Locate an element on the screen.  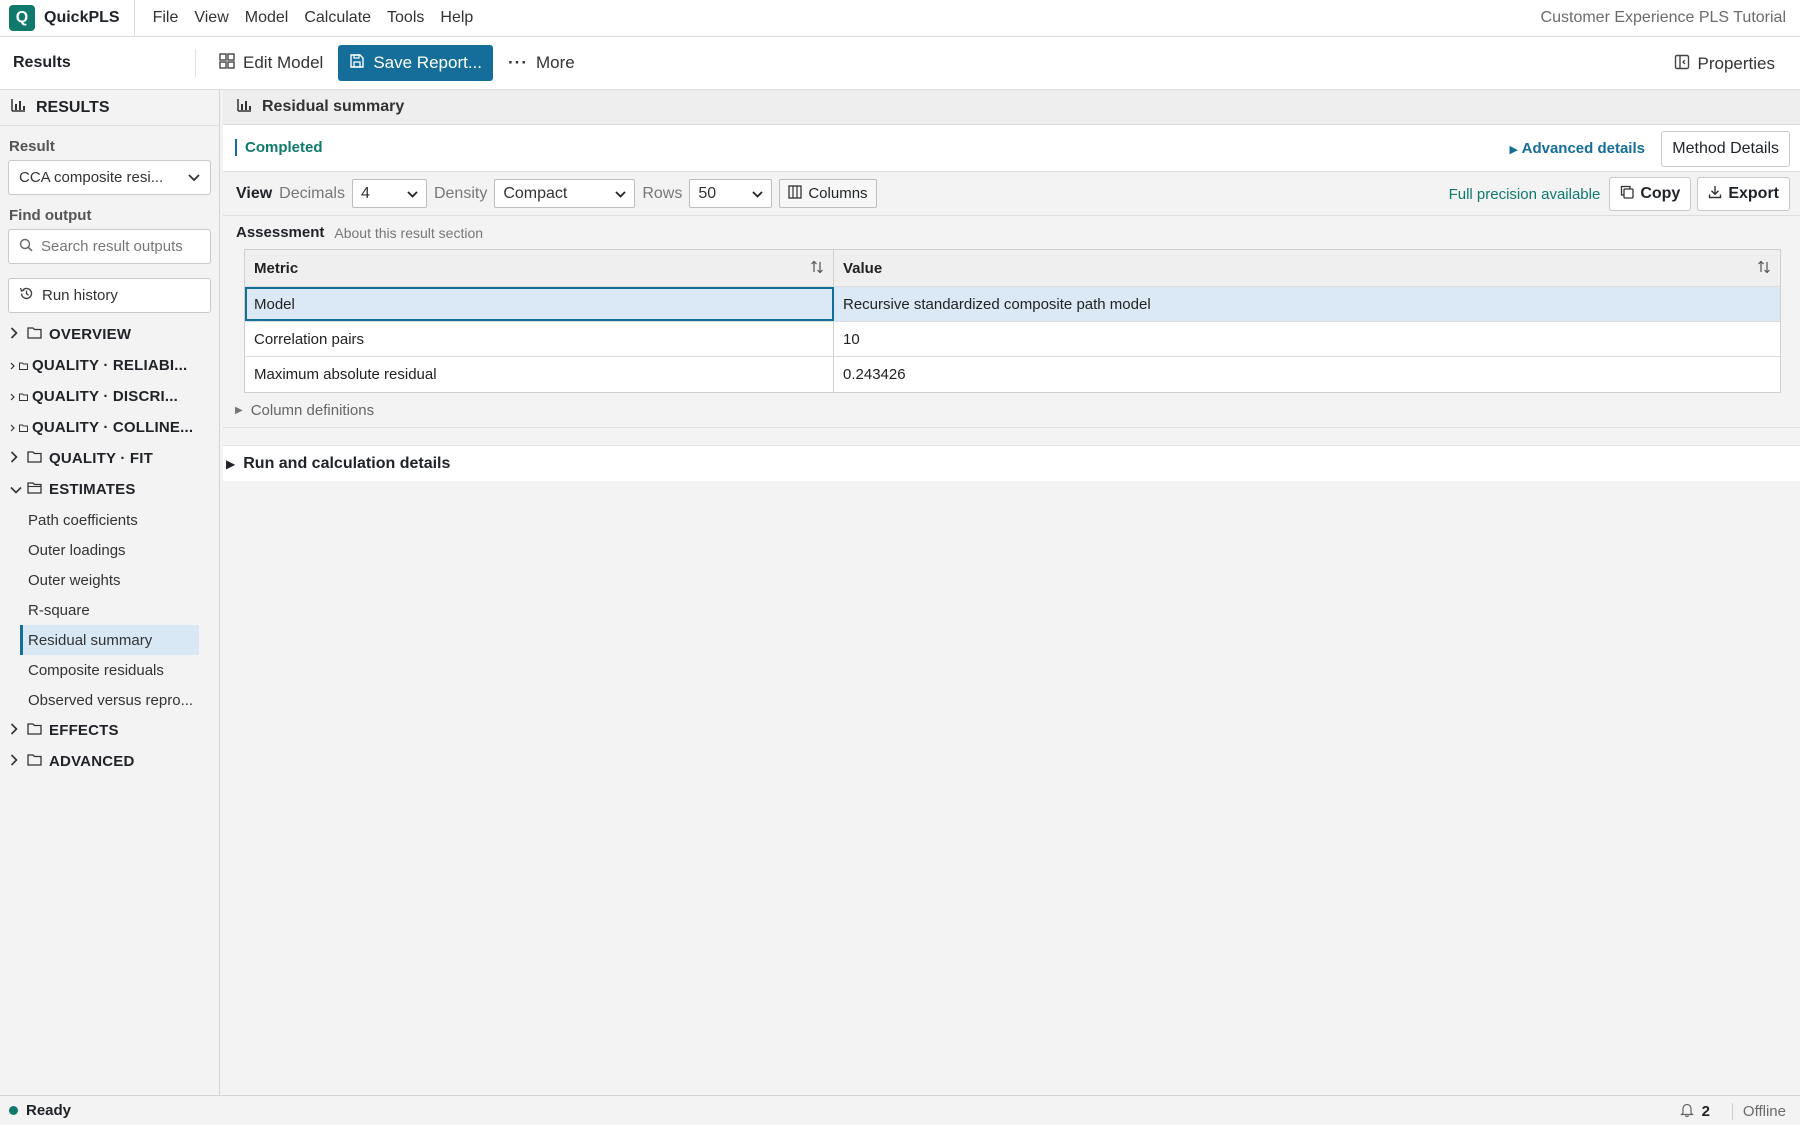
decimals-select: 4 is located at coordinates (389, 193).